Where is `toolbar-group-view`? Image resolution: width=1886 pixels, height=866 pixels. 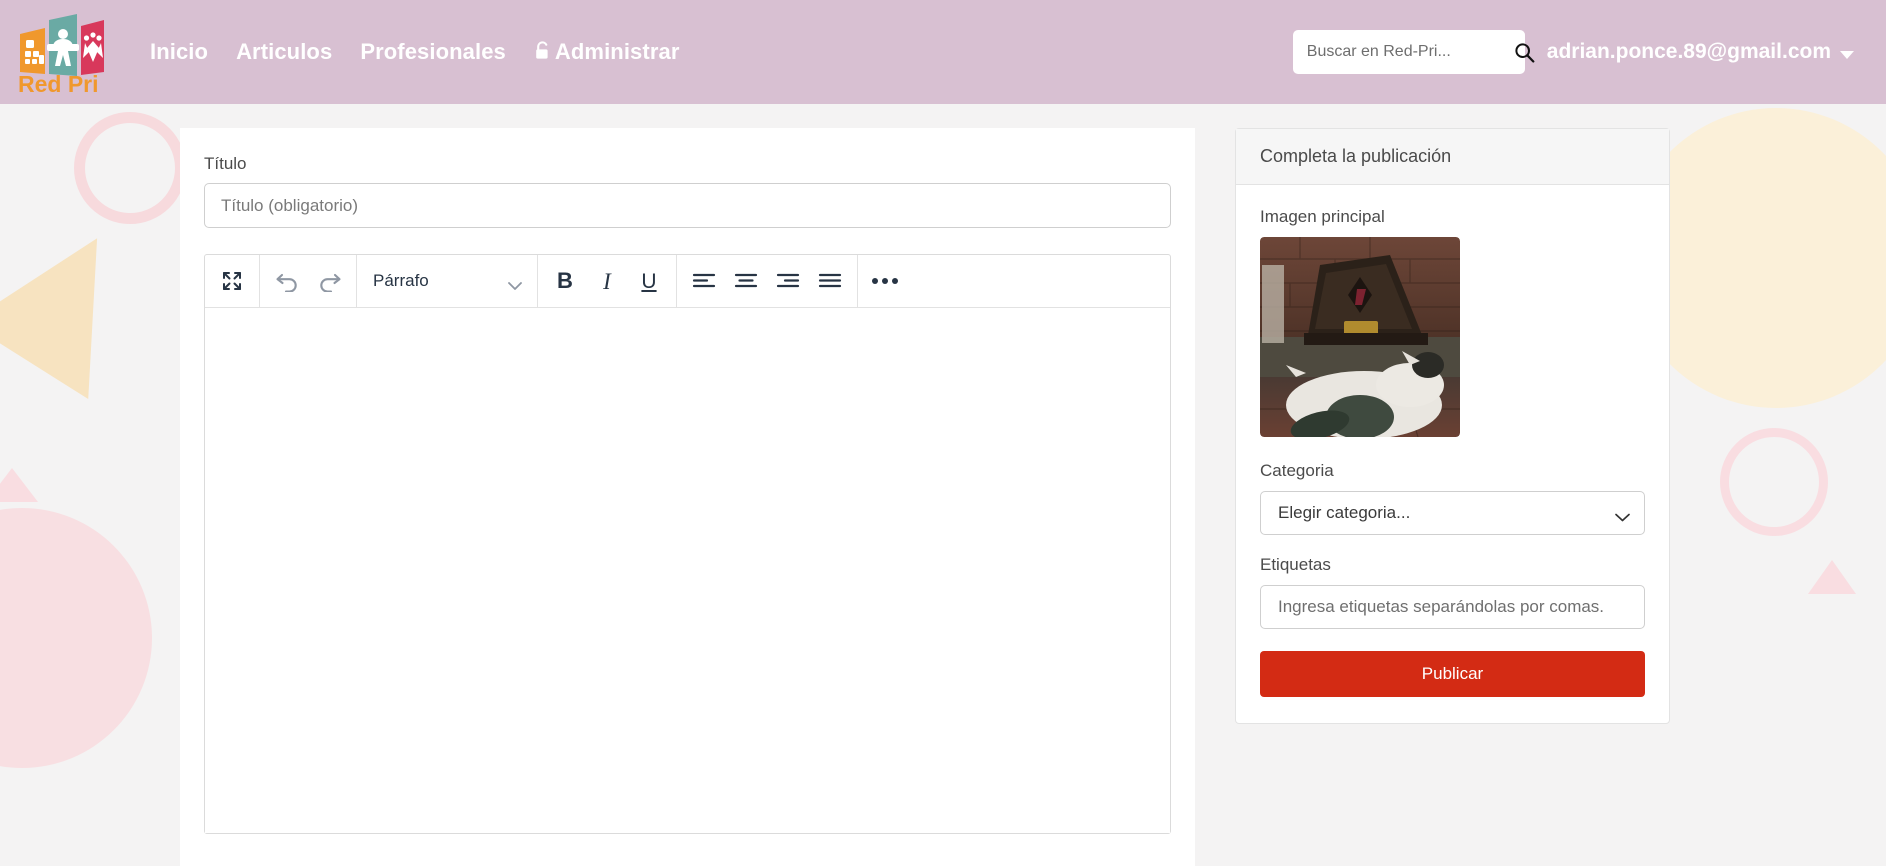 toolbar-group-view is located at coordinates (232, 281).